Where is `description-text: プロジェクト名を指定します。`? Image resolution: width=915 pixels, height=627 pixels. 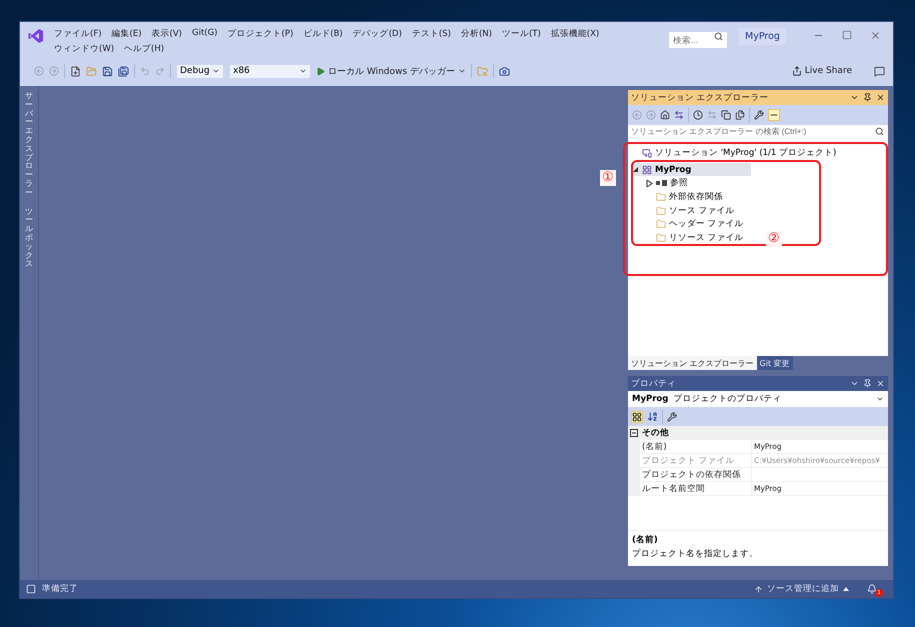 description-text: プロジェクト名を指定します。 is located at coordinates (695, 554).